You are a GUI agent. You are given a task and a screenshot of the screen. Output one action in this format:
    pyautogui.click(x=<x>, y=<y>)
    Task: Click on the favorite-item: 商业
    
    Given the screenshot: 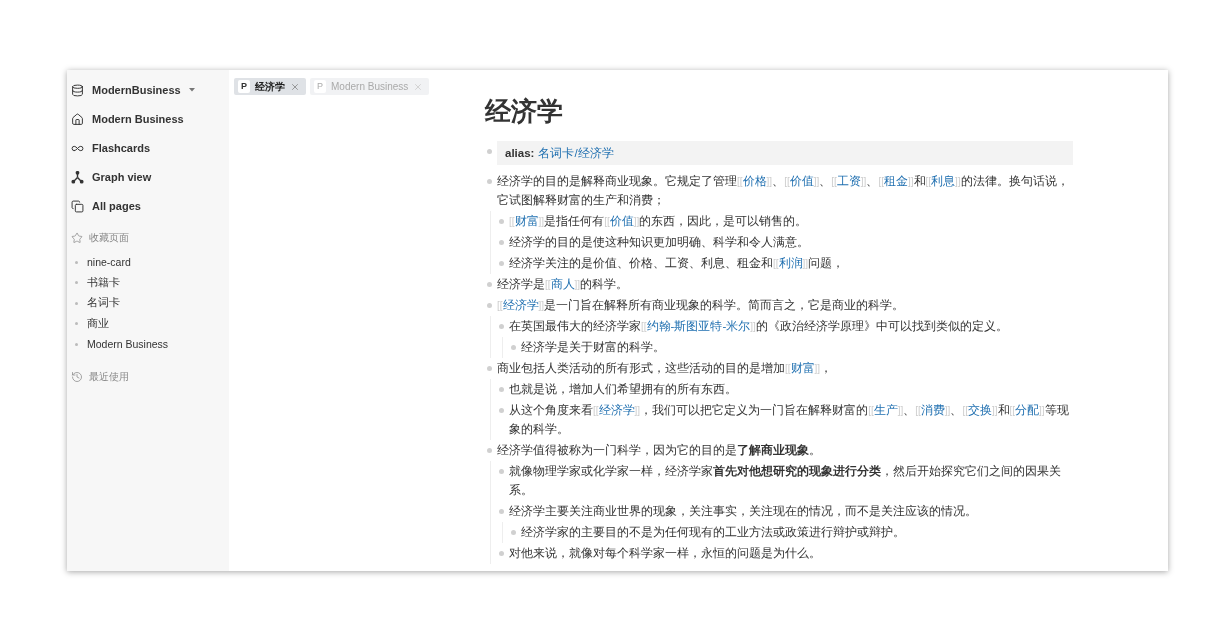 What is the action you would take?
    pyautogui.click(x=98, y=323)
    